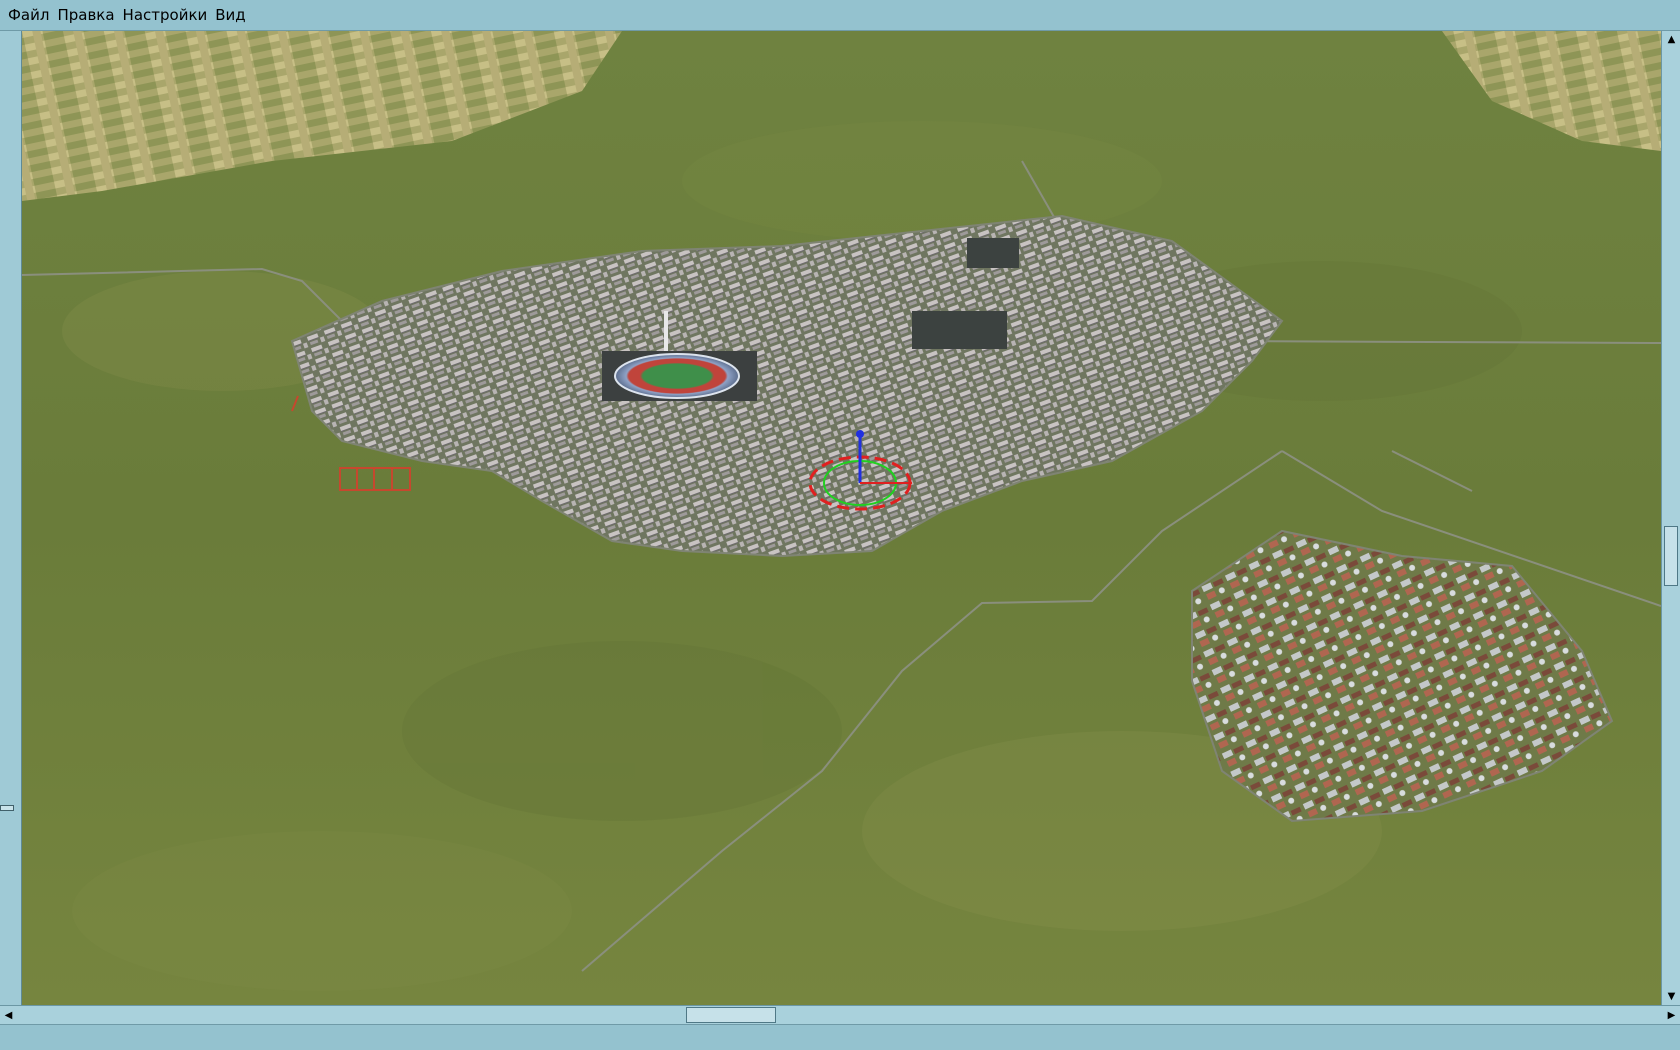  I want to click on arrow-left-icon: ◀, so click(8, 1015).